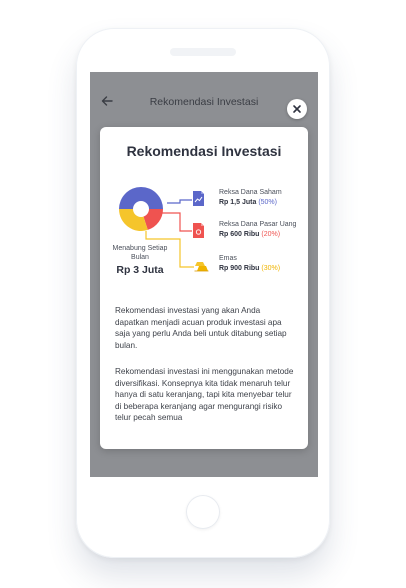 This screenshot has width=406, height=588. Describe the element at coordinates (203, 512) in the screenshot. I see `home-button` at that location.